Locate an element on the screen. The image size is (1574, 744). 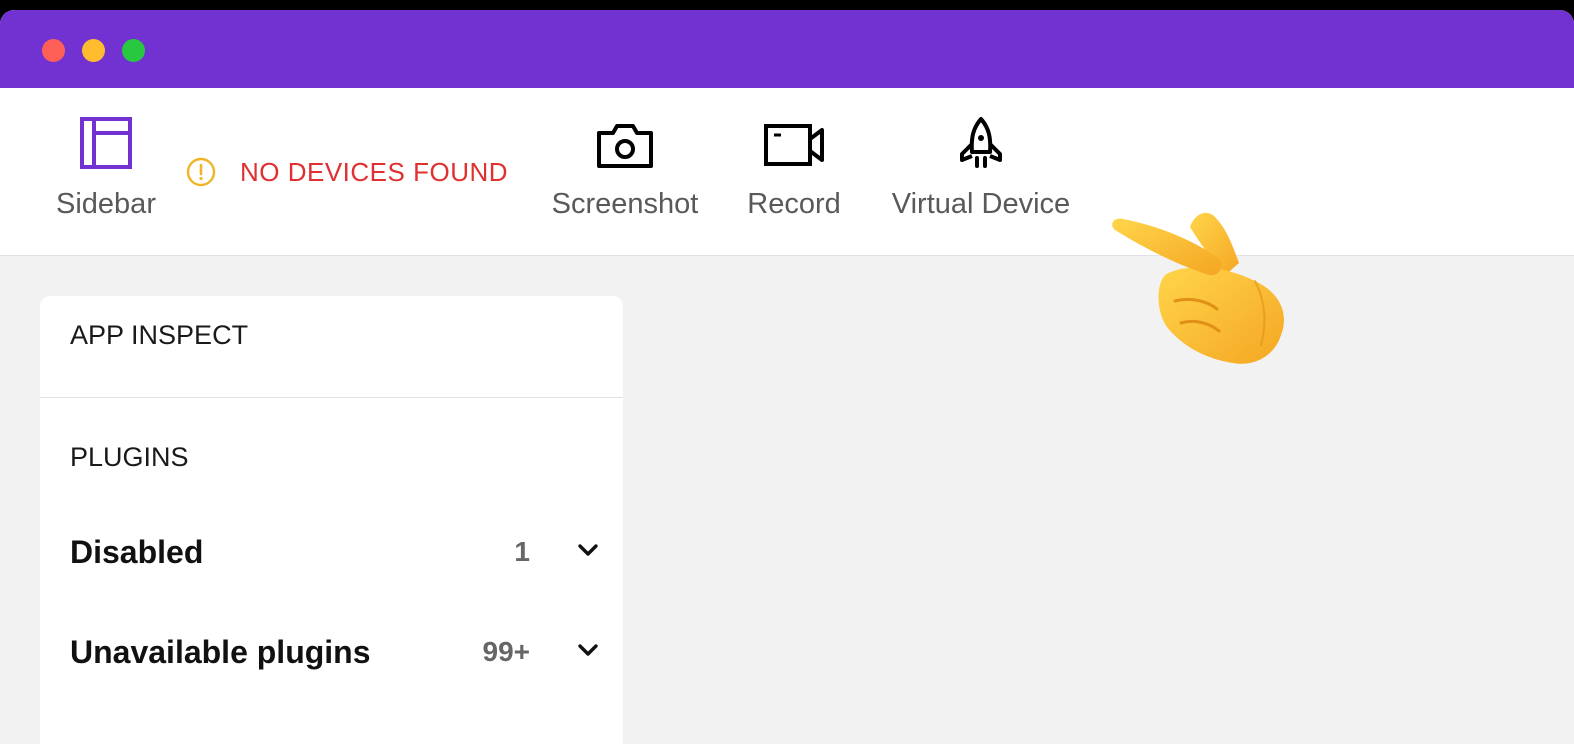
zoom-window-button is located at coordinates (133, 50).